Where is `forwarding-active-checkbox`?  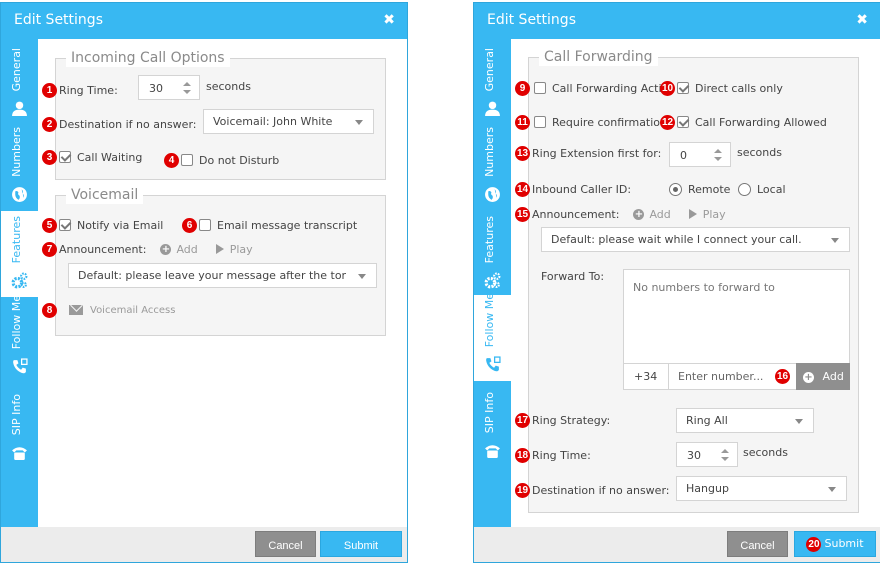 forwarding-active-checkbox is located at coordinates (540, 88).